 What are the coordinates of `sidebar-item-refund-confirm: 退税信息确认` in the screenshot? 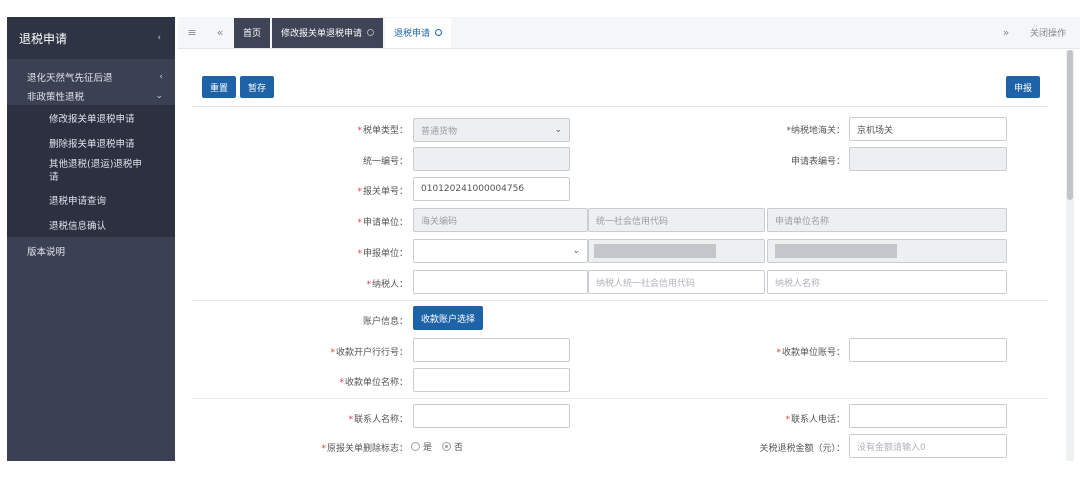 It's located at (91, 224).